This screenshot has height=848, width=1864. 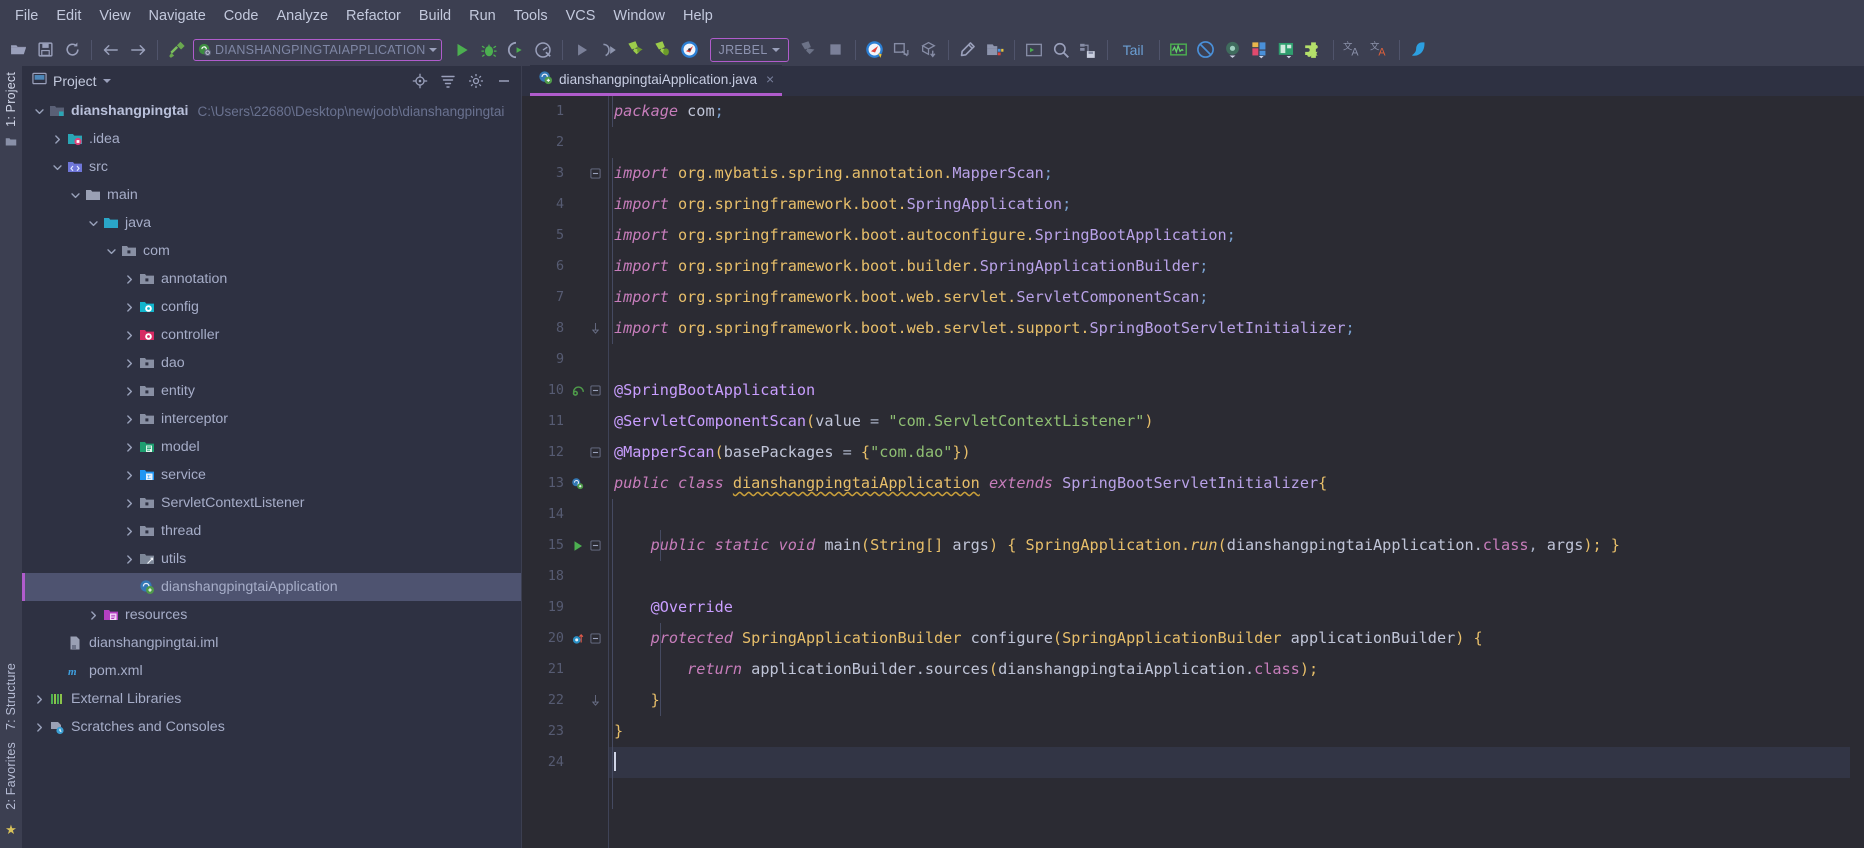 What do you see at coordinates (271, 587) in the screenshot?
I see `tree-node-dianshangpingtaiapplication: dianshangpingtaiApplication` at bounding box center [271, 587].